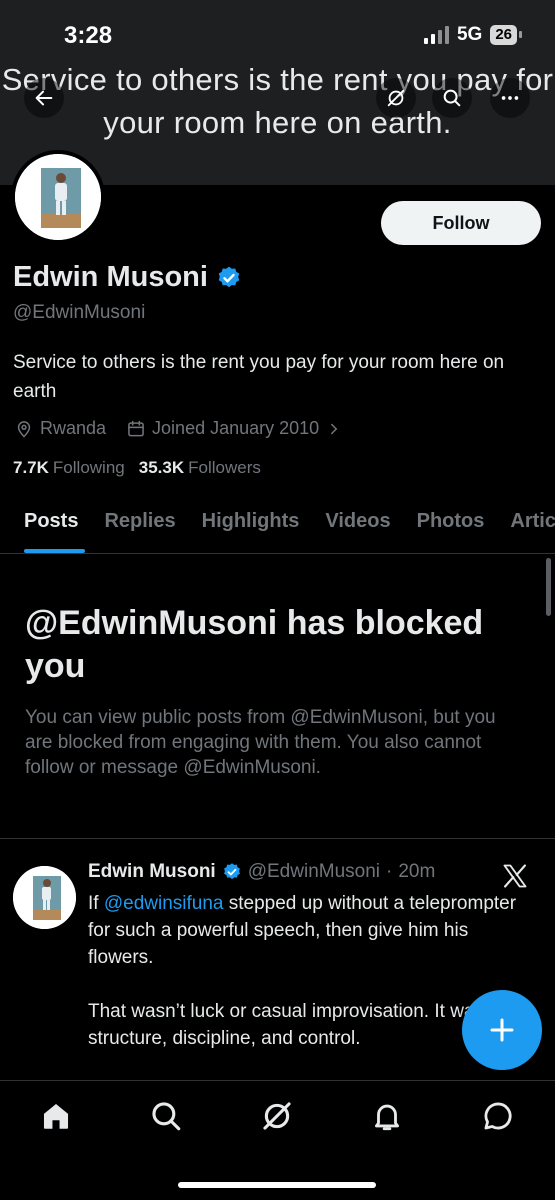 The width and height of the screenshot is (555, 1200). I want to click on joined-item: Joined January 2010, so click(234, 428).